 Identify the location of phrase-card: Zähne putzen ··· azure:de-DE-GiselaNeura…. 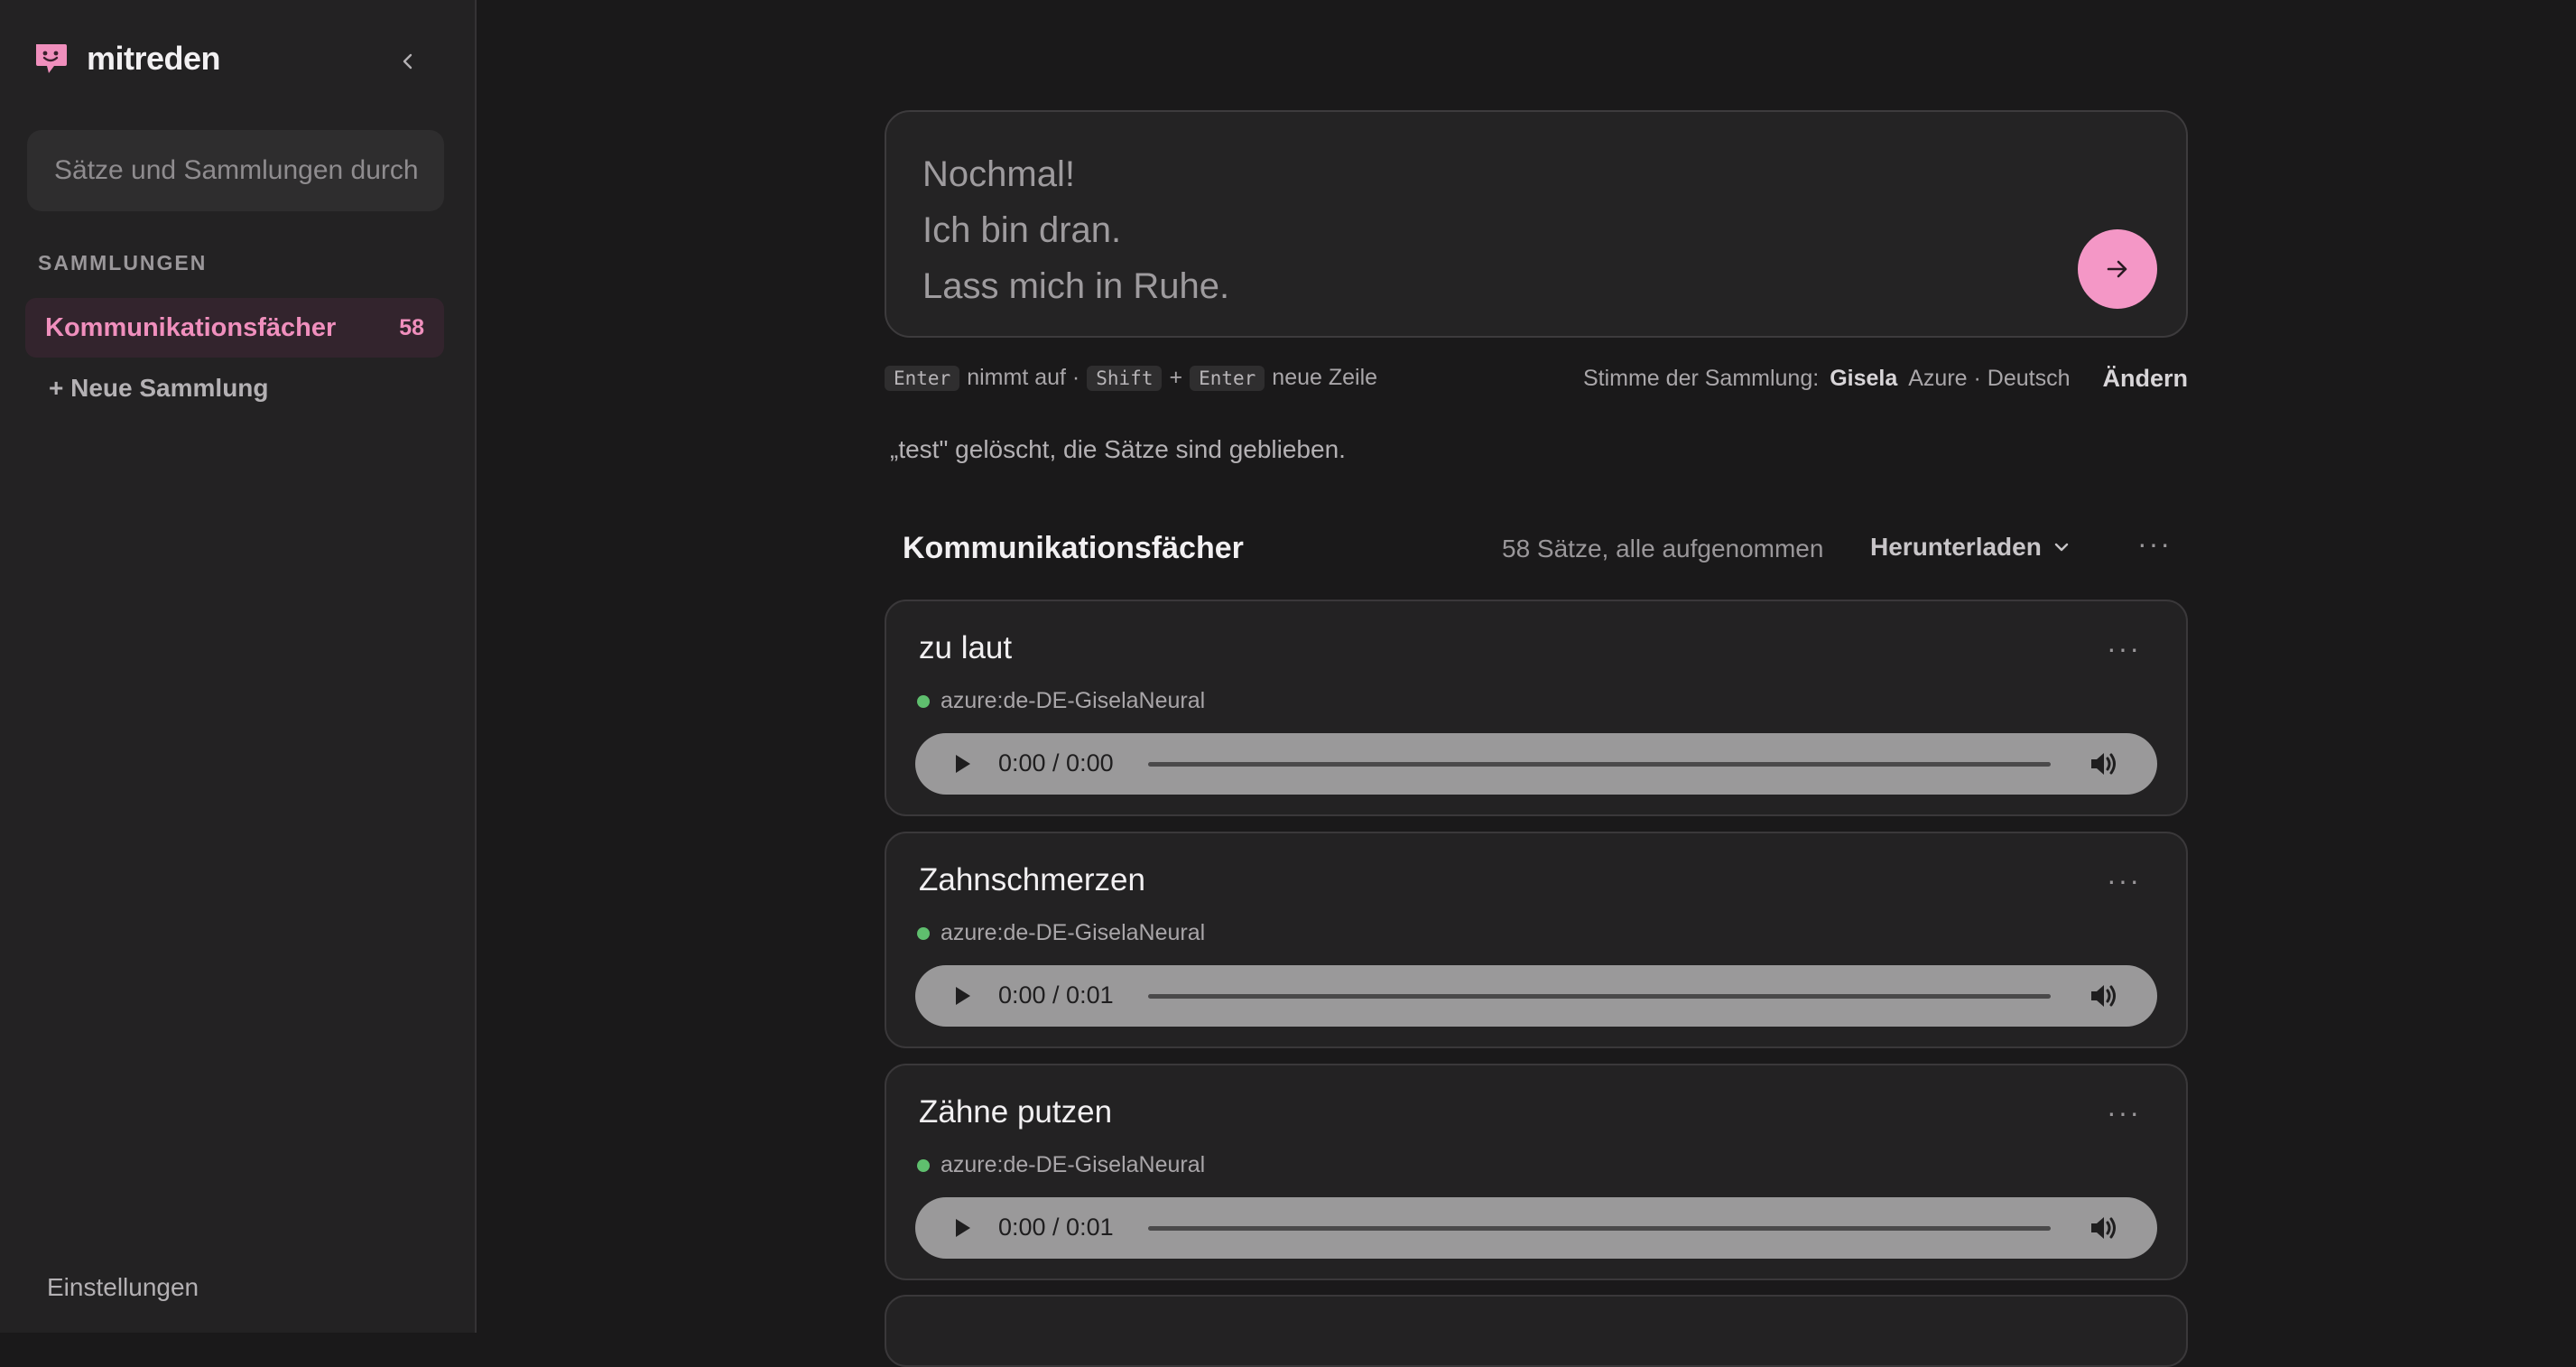
(1536, 1172).